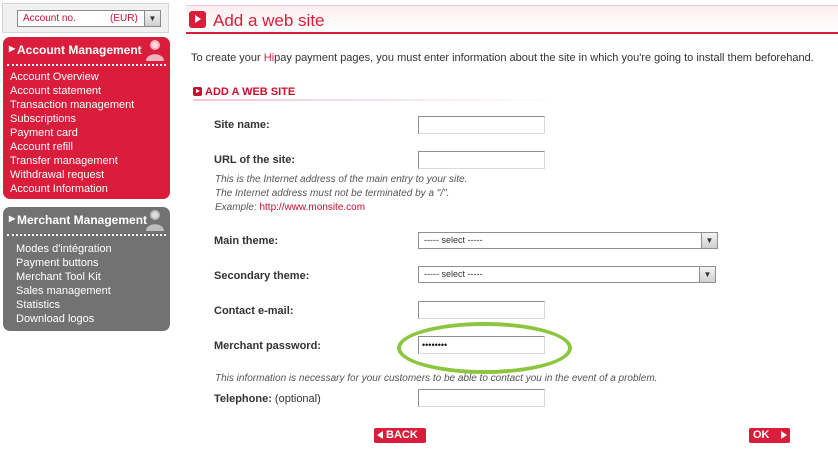 Image resolution: width=838 pixels, height=460 pixels. What do you see at coordinates (72, 77) in the screenshot?
I see `menu-item-account-overview: Account Overview` at bounding box center [72, 77].